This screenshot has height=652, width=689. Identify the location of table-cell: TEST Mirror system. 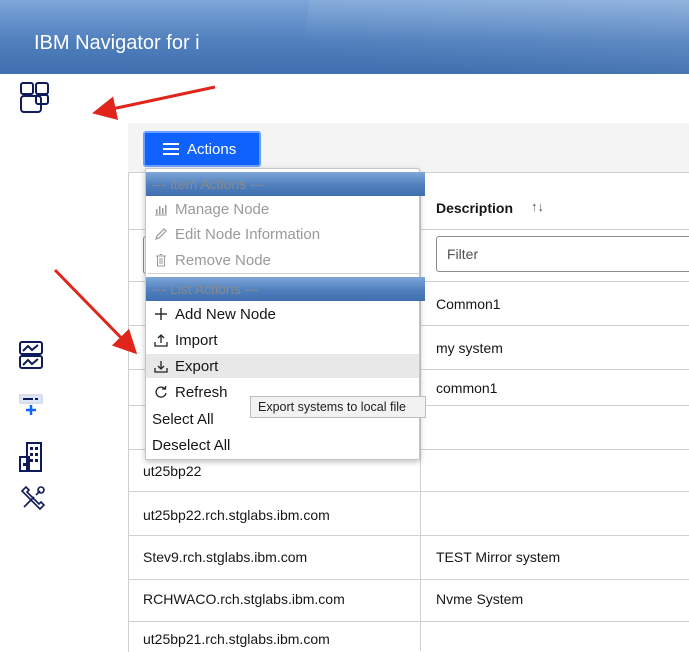
(498, 557).